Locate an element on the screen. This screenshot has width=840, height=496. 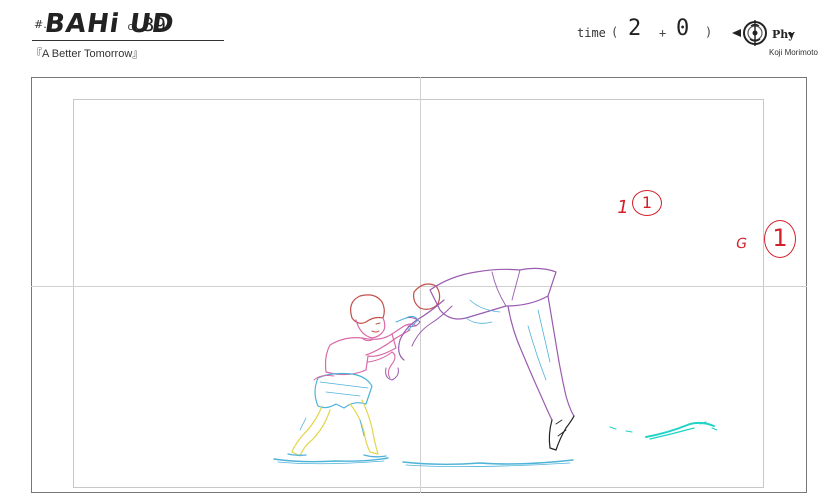
water-splash is located at coordinates (663, 430).